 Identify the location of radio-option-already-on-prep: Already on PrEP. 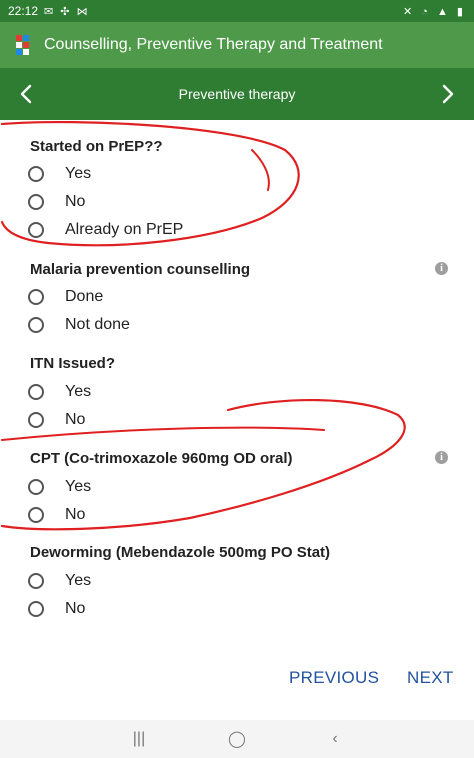
(105, 230).